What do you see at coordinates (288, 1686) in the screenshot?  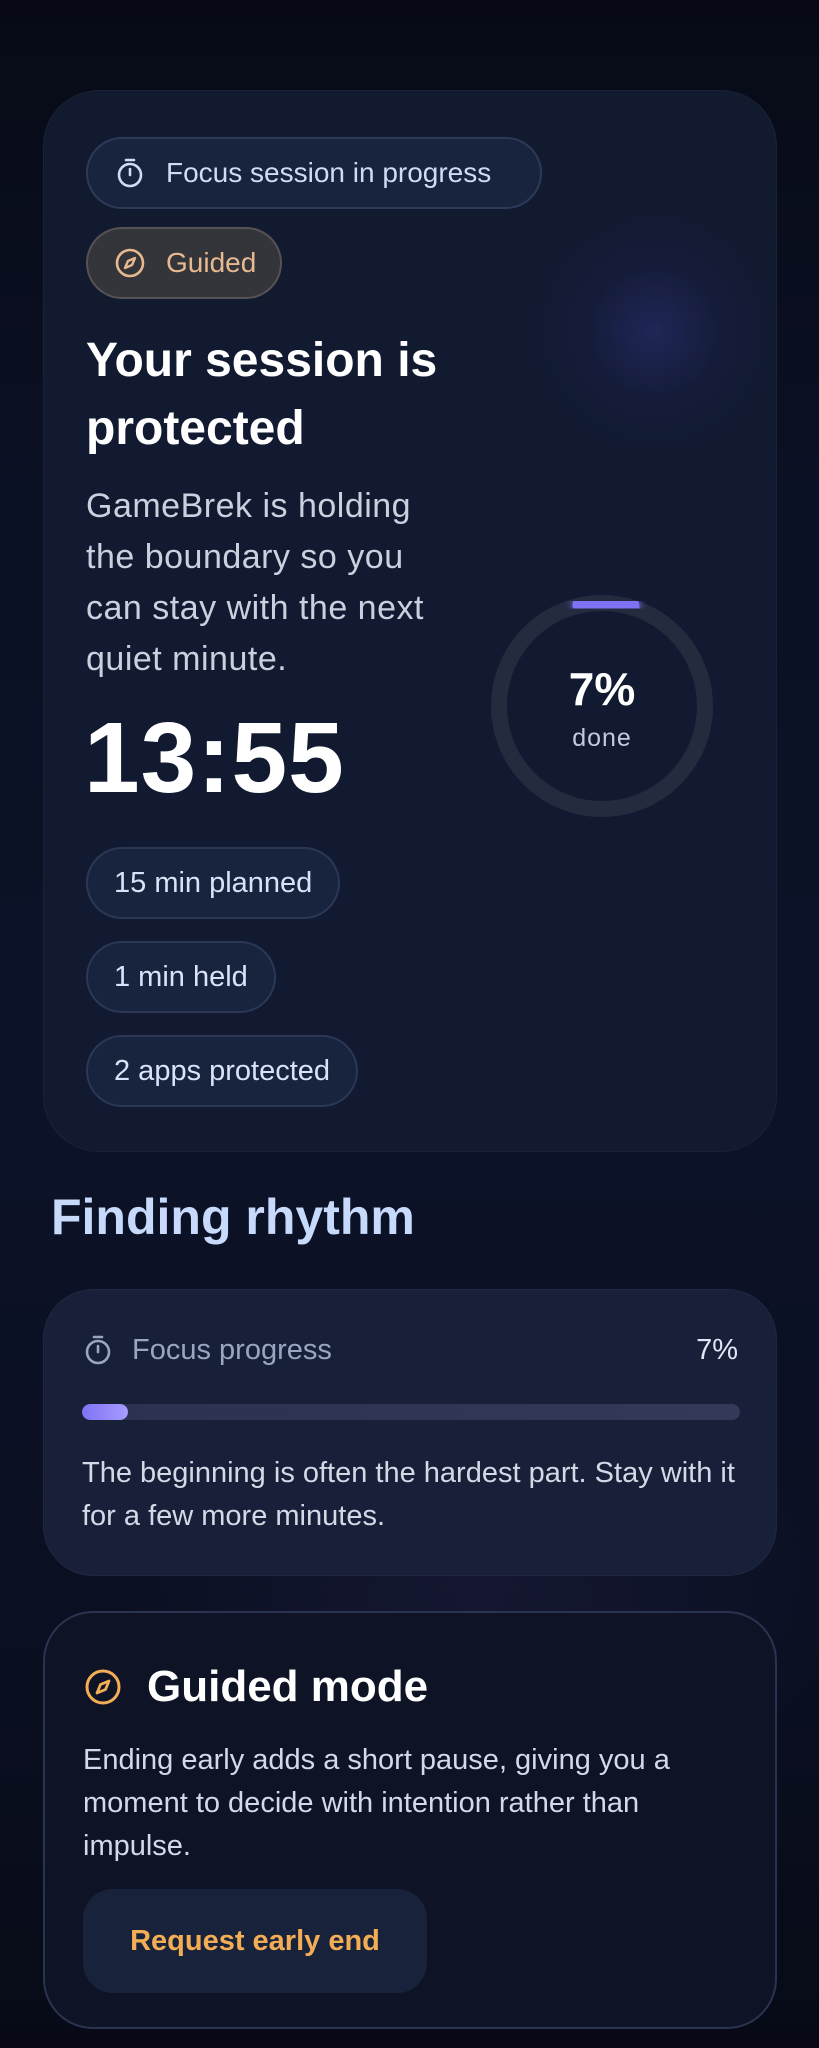 I see `guided-mode-title: Guided mode` at bounding box center [288, 1686].